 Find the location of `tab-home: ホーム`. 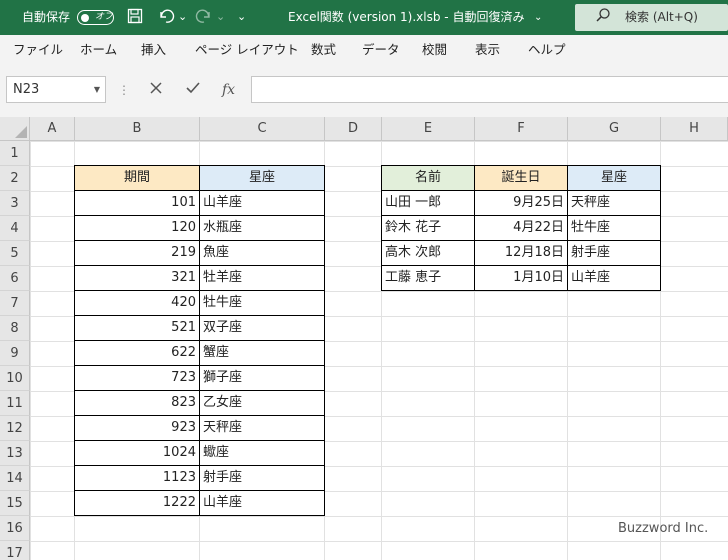

tab-home: ホーム is located at coordinates (98, 51).